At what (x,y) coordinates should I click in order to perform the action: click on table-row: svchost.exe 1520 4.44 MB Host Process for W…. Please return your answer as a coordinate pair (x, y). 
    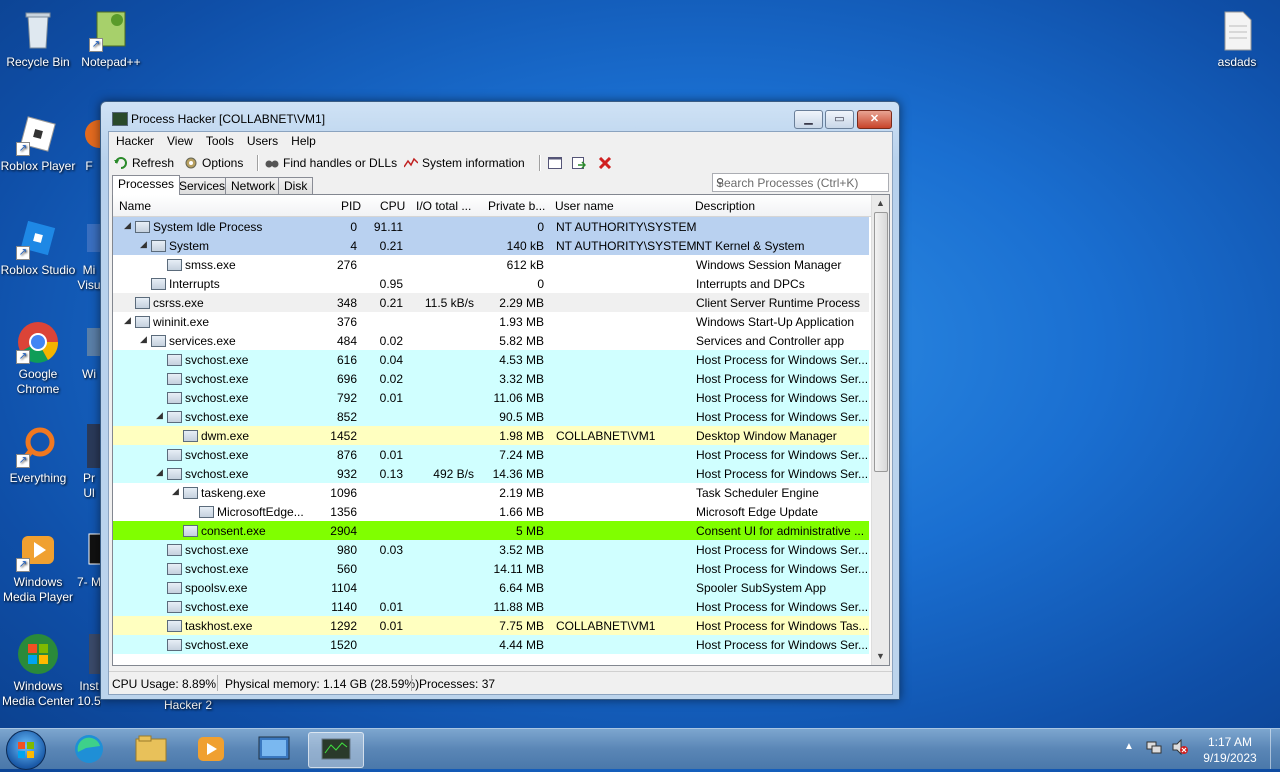
    Looking at the image, I should click on (491, 644).